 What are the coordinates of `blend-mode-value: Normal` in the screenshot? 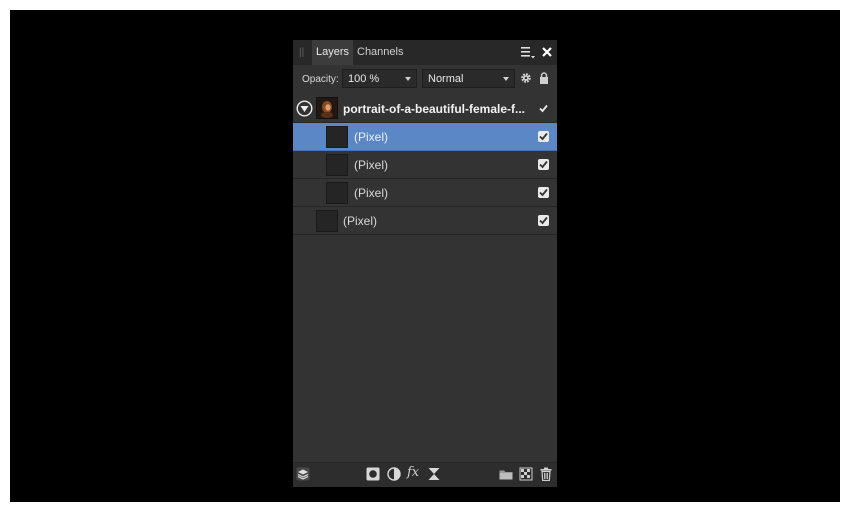 It's located at (446, 79).